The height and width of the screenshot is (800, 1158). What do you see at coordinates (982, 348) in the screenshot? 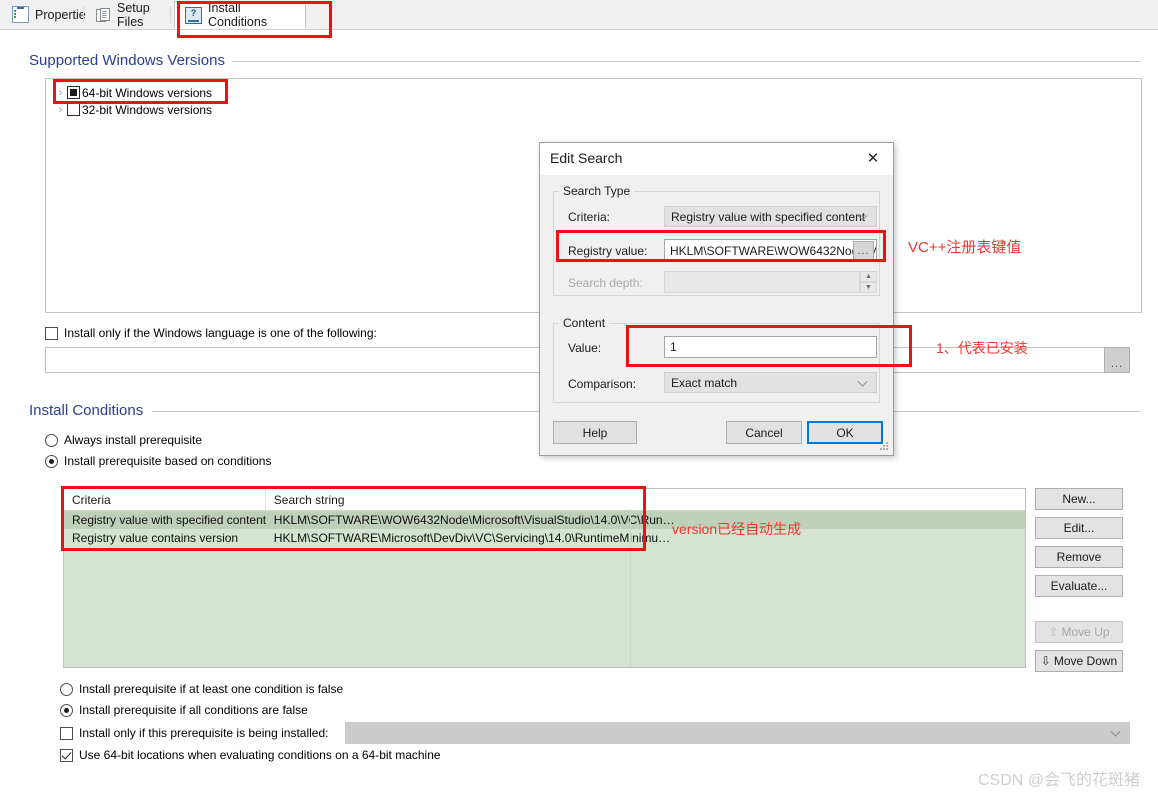
I see `annotation-value-note: 1、代表已安装` at bounding box center [982, 348].